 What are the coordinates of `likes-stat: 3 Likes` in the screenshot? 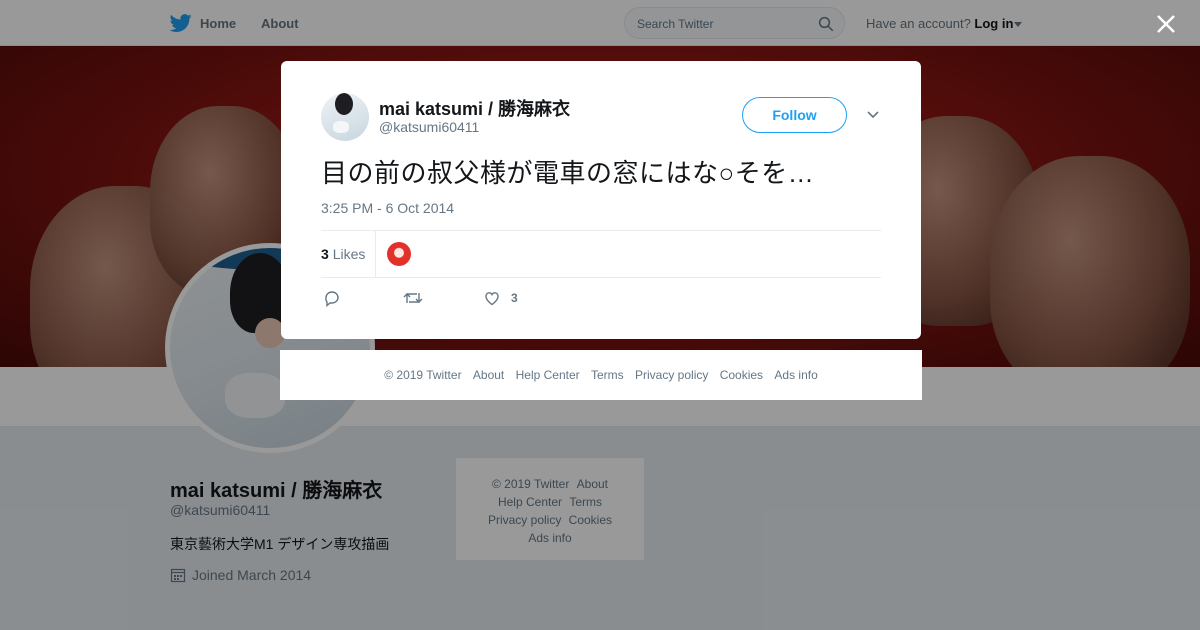 It's located at (343, 254).